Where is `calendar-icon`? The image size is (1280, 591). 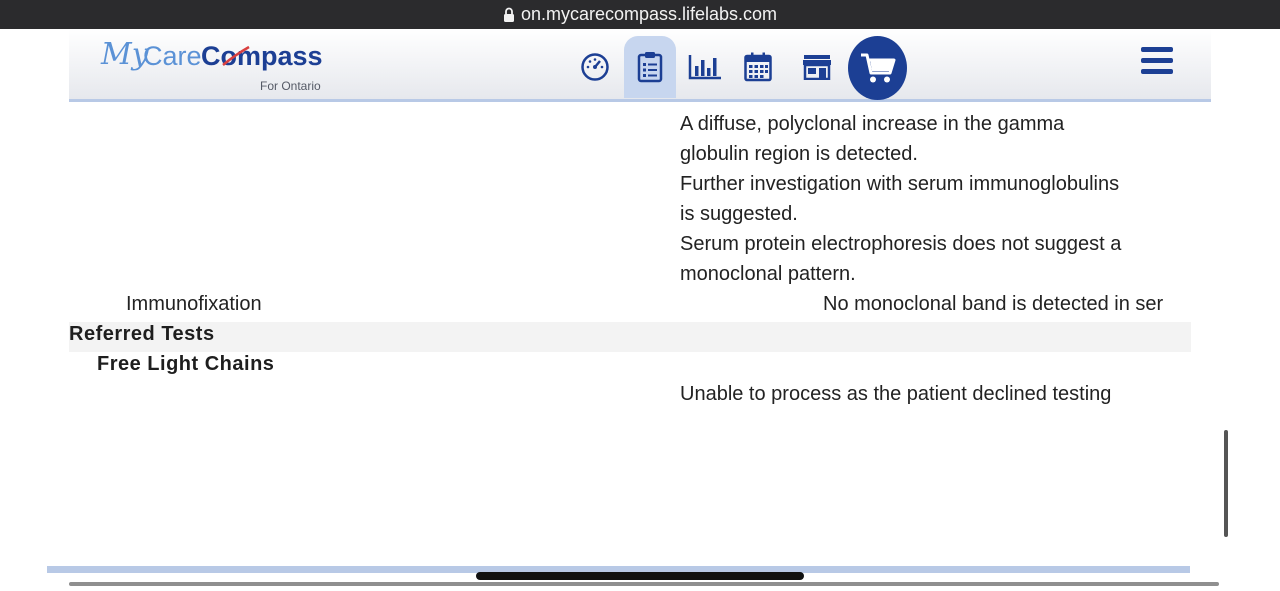 calendar-icon is located at coordinates (758, 67).